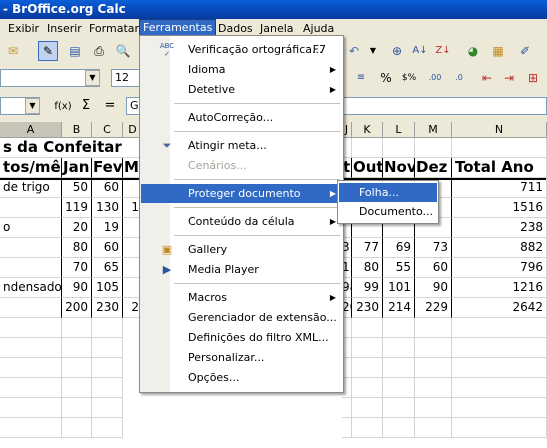 This screenshot has height=448, width=547. What do you see at coordinates (75, 51) in the screenshot?
I see `export-pdf-icon: ▤` at bounding box center [75, 51].